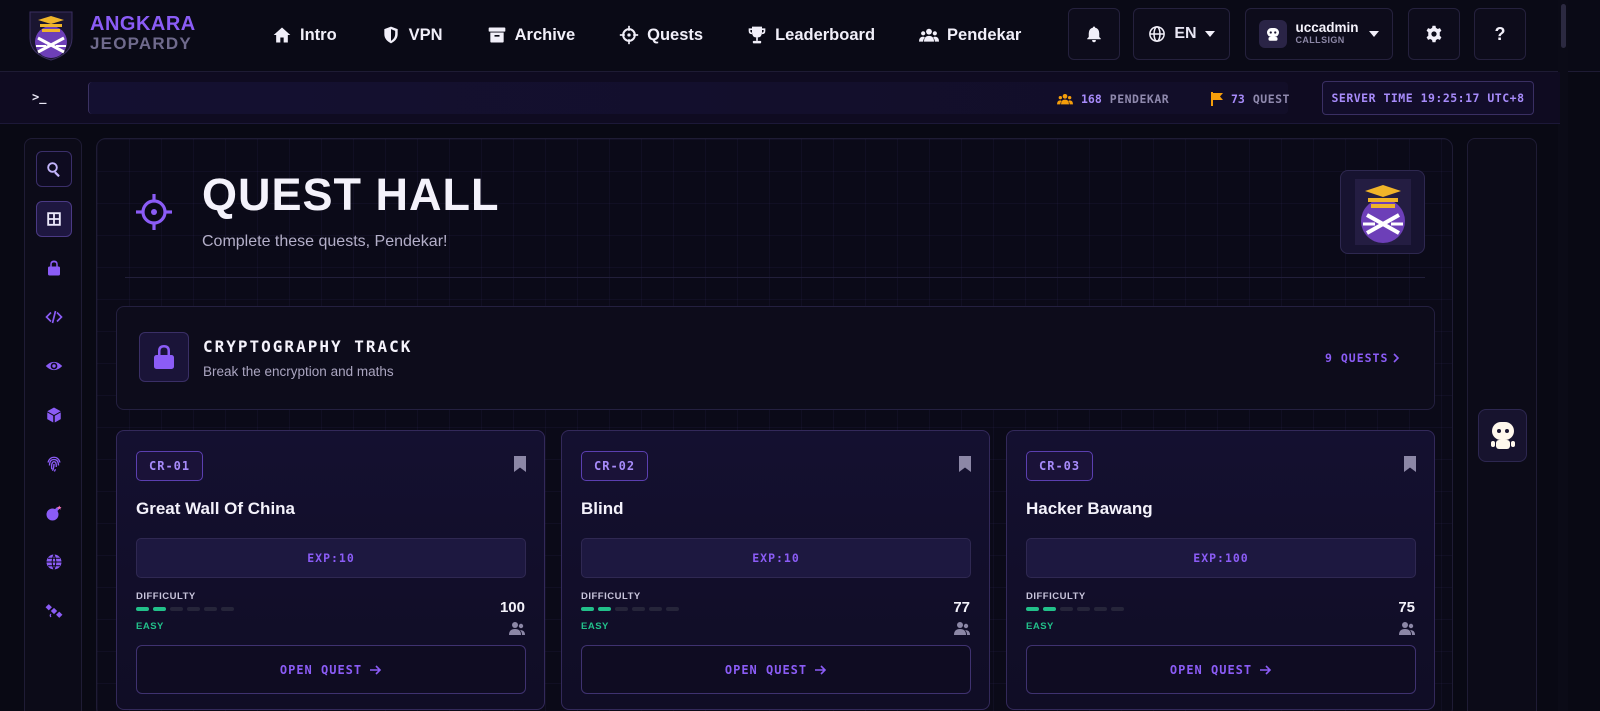 This screenshot has height=711, width=1600. Describe the element at coordinates (425, 34) in the screenshot. I see `nav-item-label: VPN` at that location.